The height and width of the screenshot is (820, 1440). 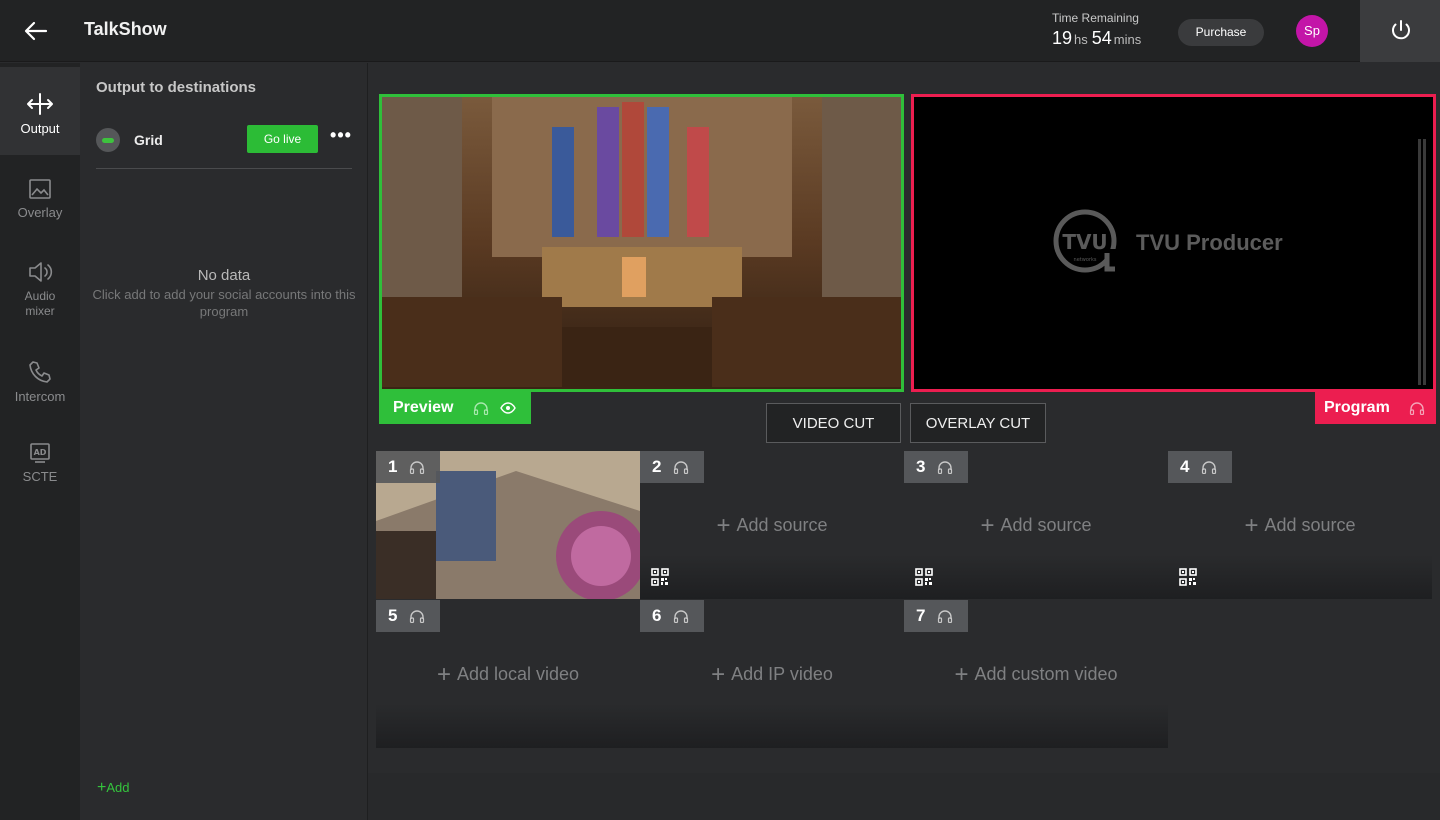 What do you see at coordinates (1357, 407) in the screenshot?
I see `program-label-text: Program` at bounding box center [1357, 407].